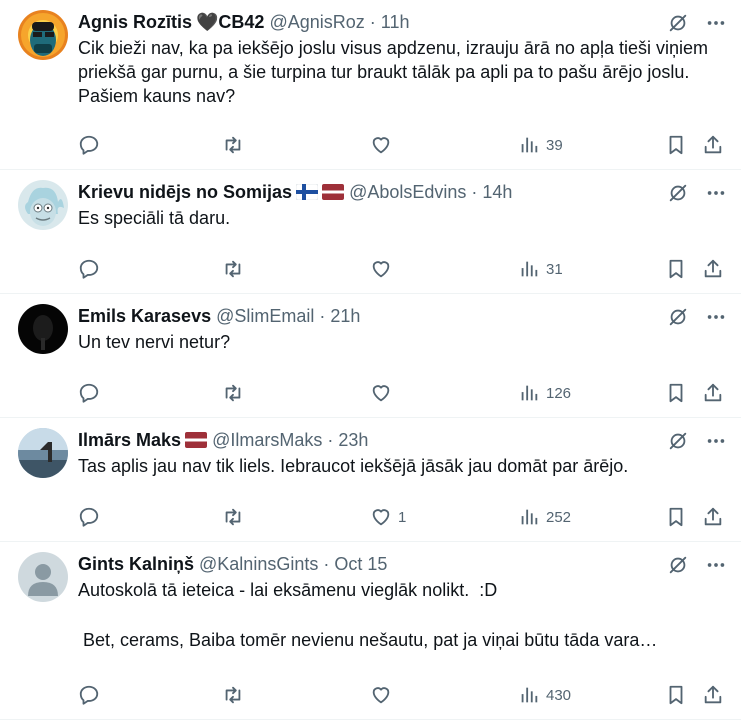 This screenshot has height=720, width=741. Describe the element at coordinates (185, 192) in the screenshot. I see `display-name: Krievu nidējs no Somijas` at that location.